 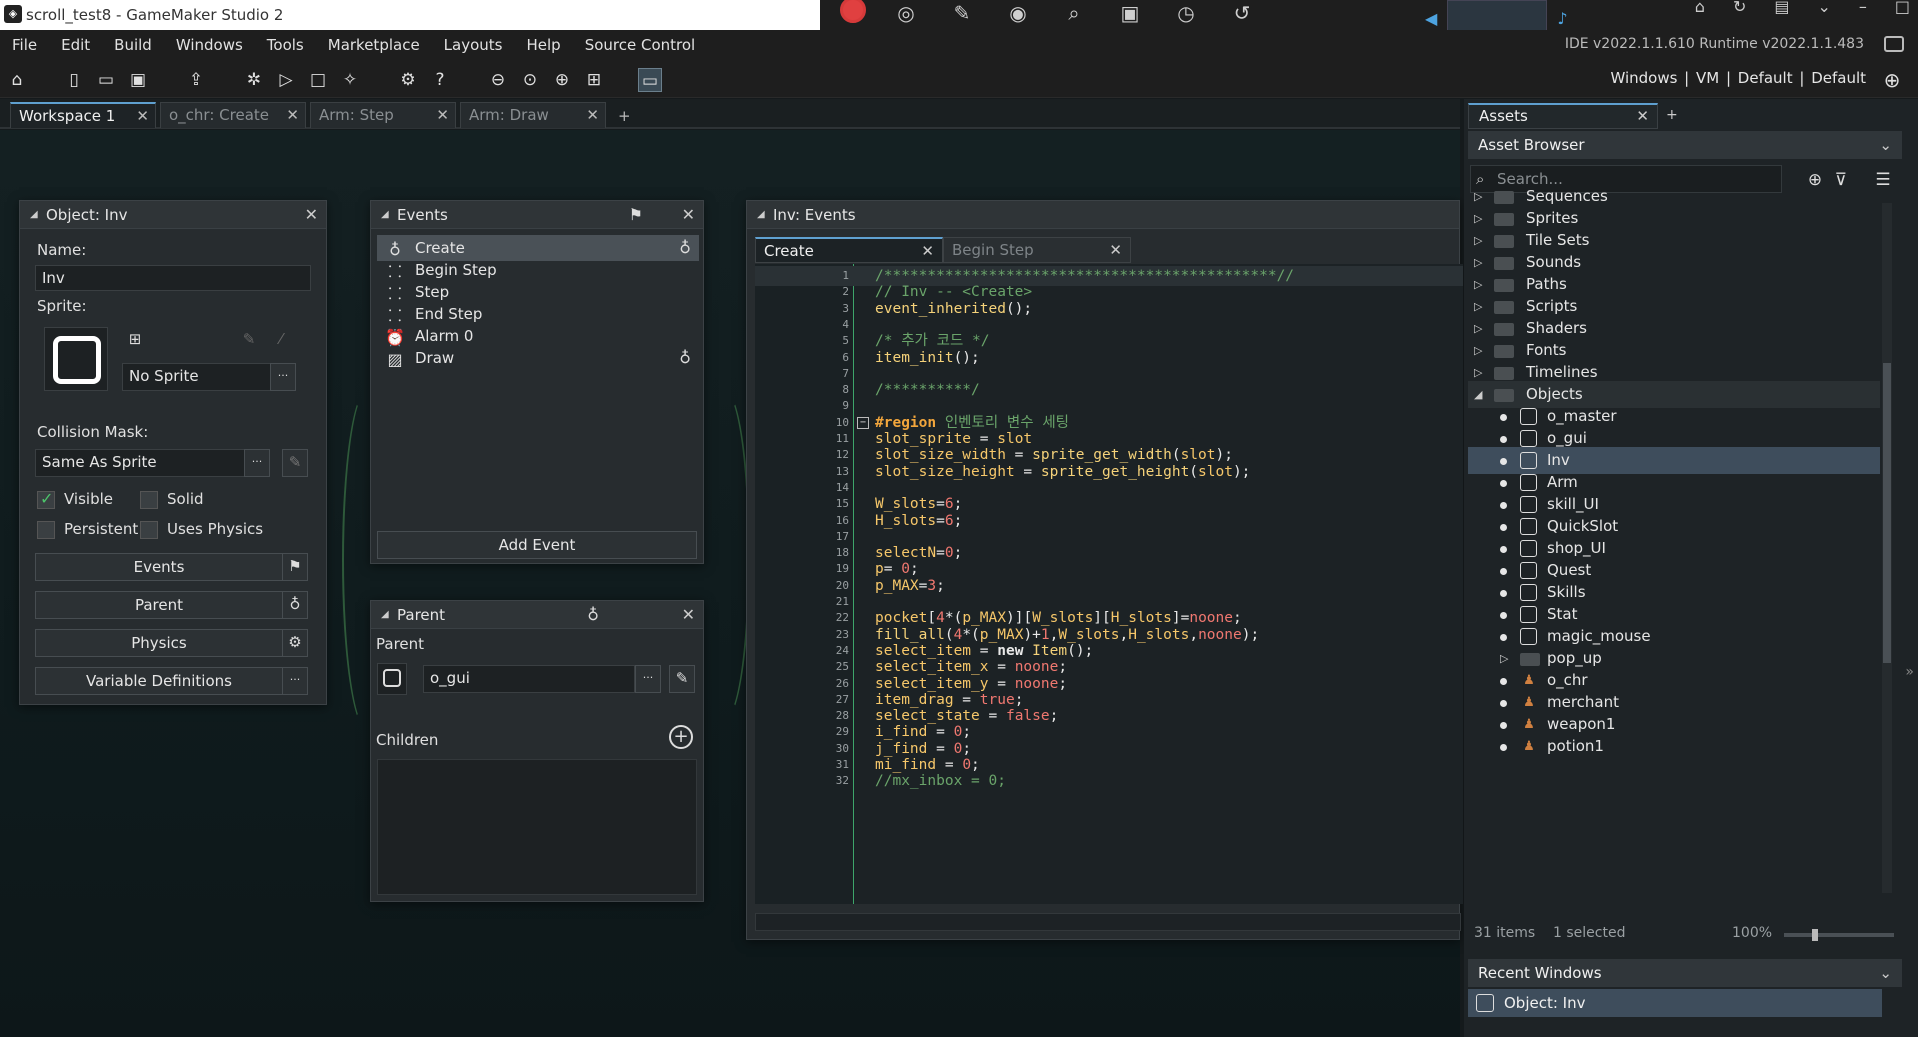 I want to click on object-name-field: Inv, so click(x=173, y=278).